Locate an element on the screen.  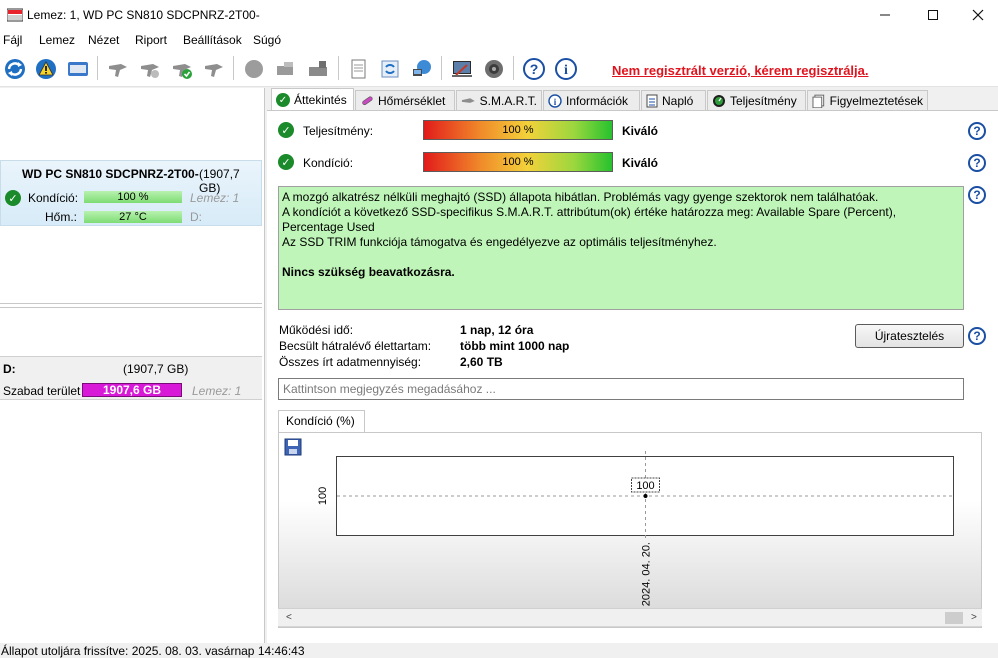
settings-icon is located at coordinates (462, 69).